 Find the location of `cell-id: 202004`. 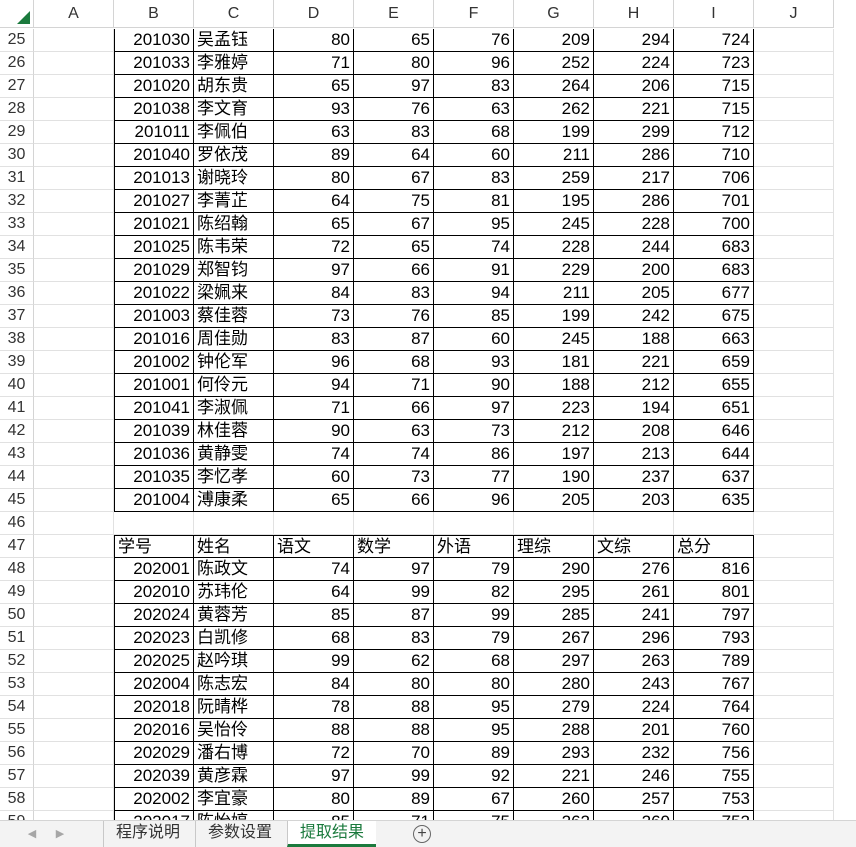

cell-id: 202004 is located at coordinates (154, 684).